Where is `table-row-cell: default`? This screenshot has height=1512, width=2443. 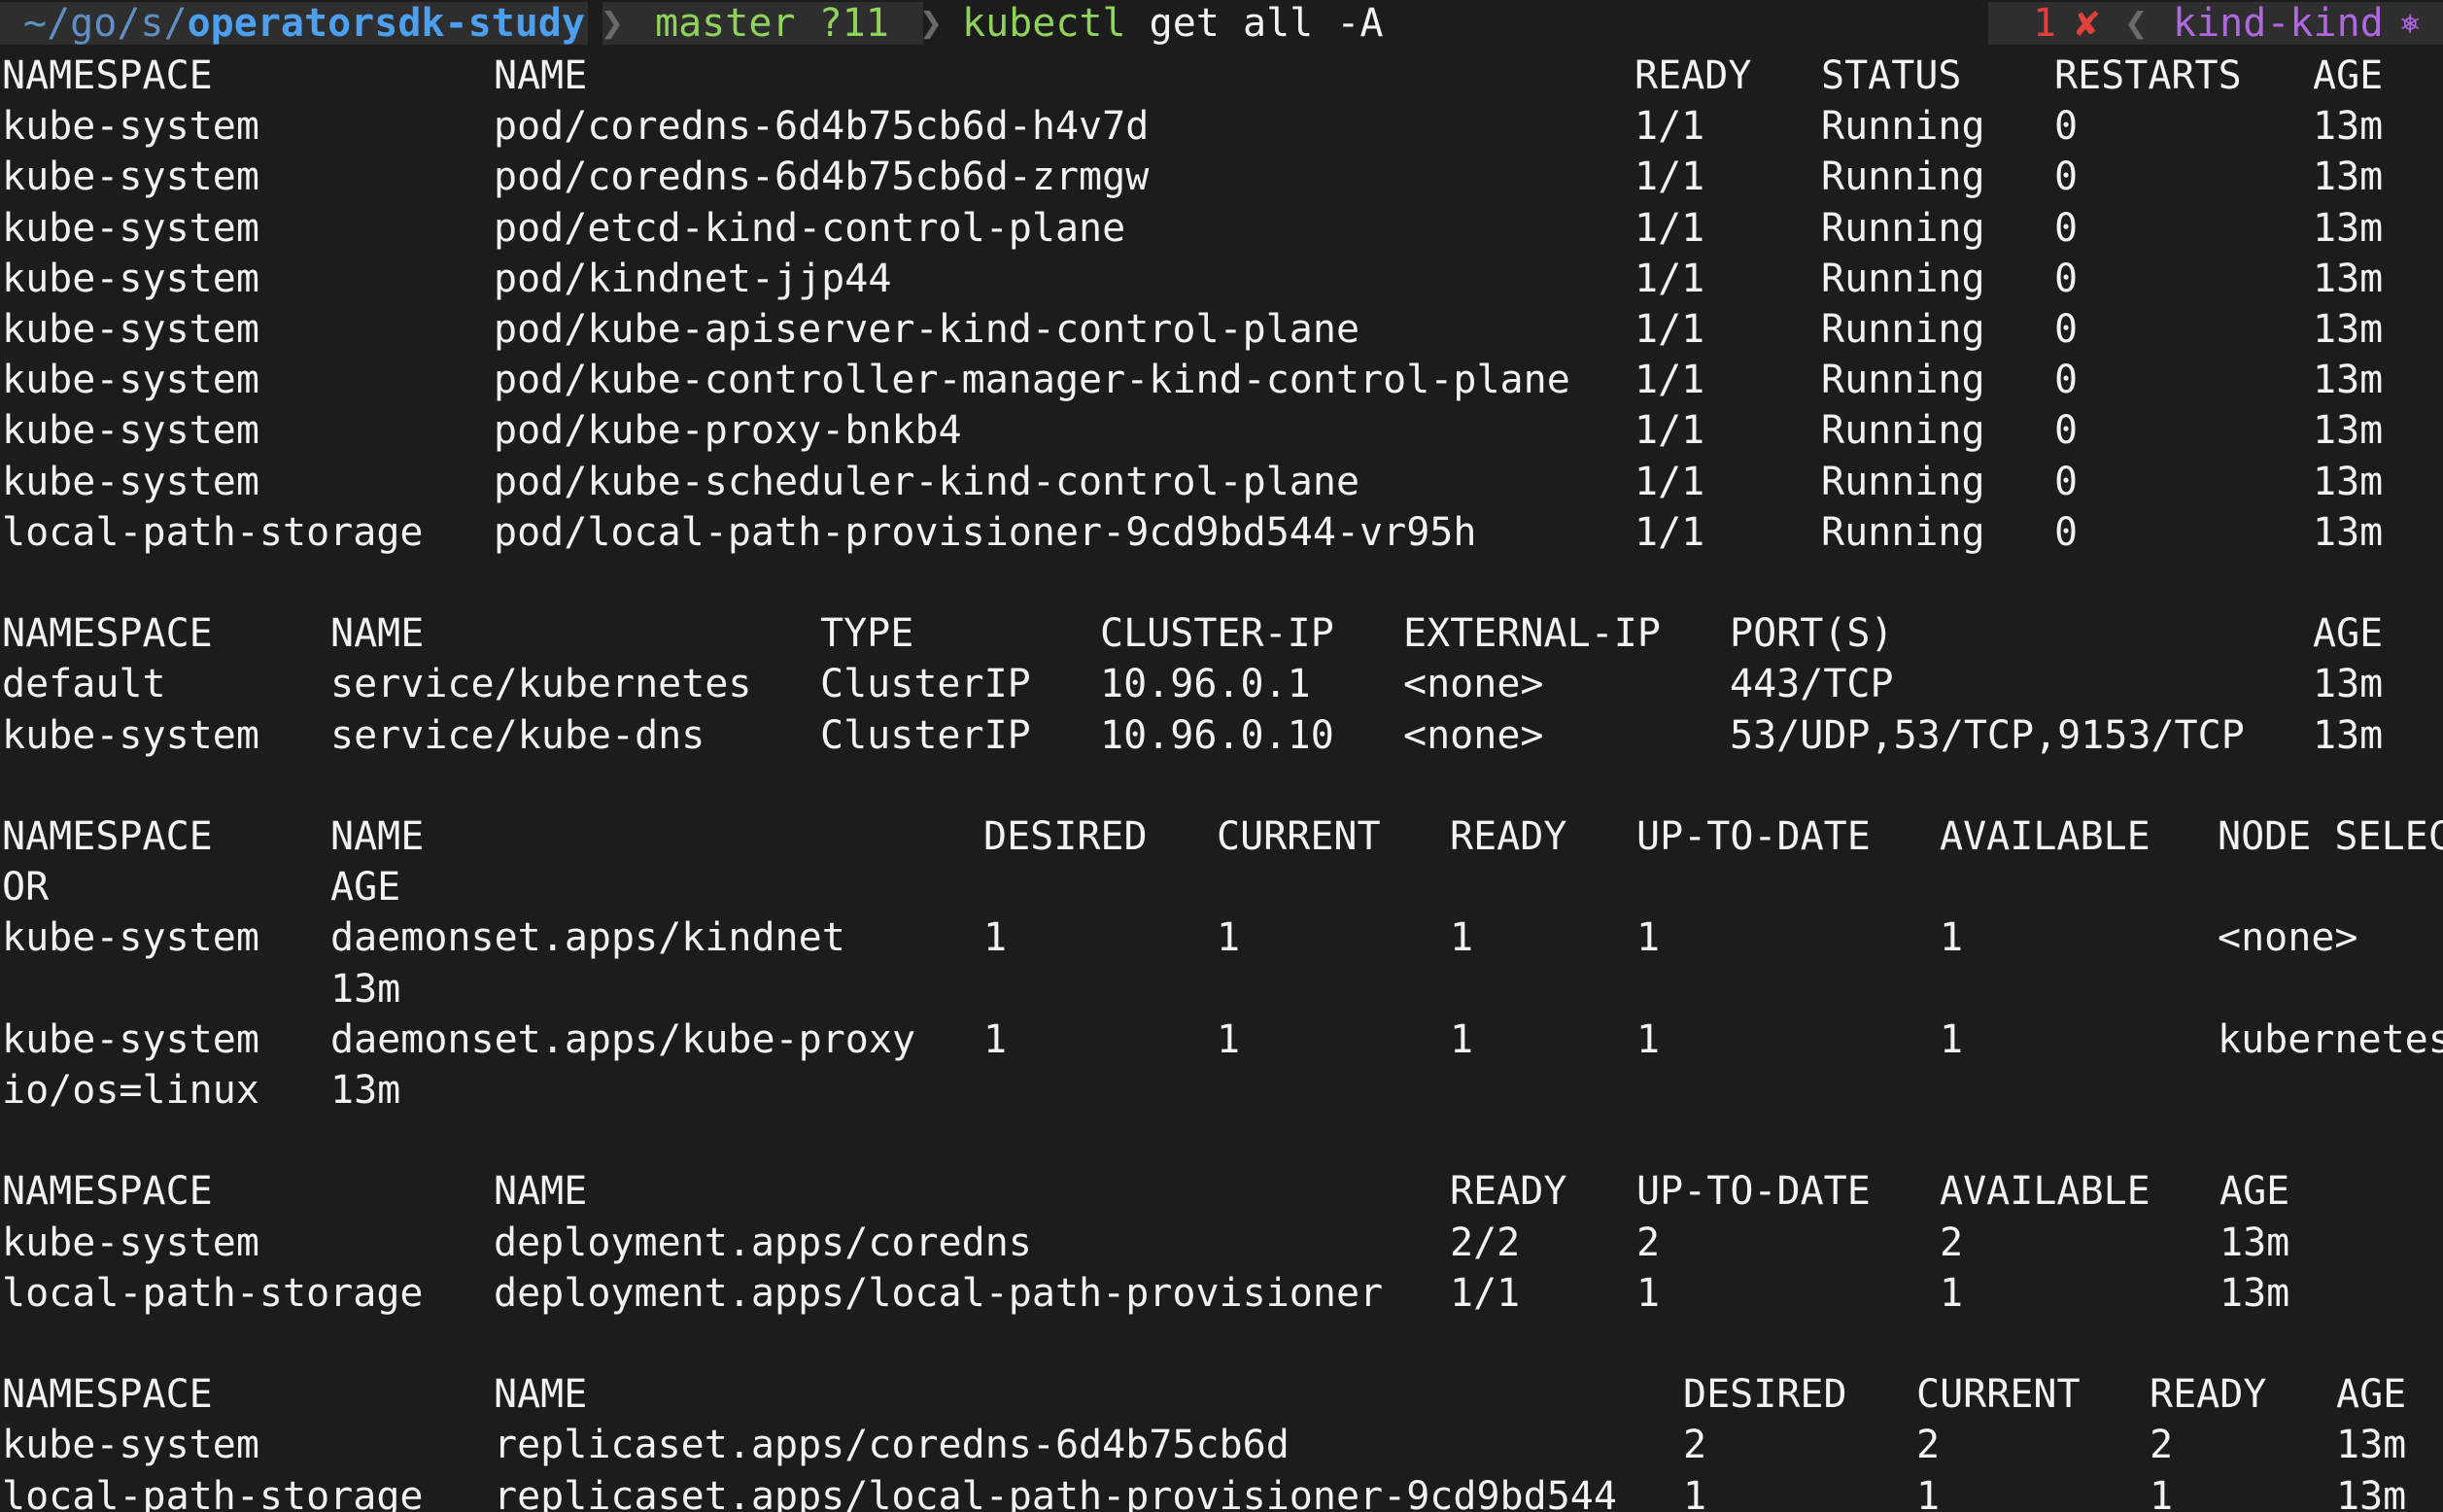 table-row-cell: default is located at coordinates (84, 684).